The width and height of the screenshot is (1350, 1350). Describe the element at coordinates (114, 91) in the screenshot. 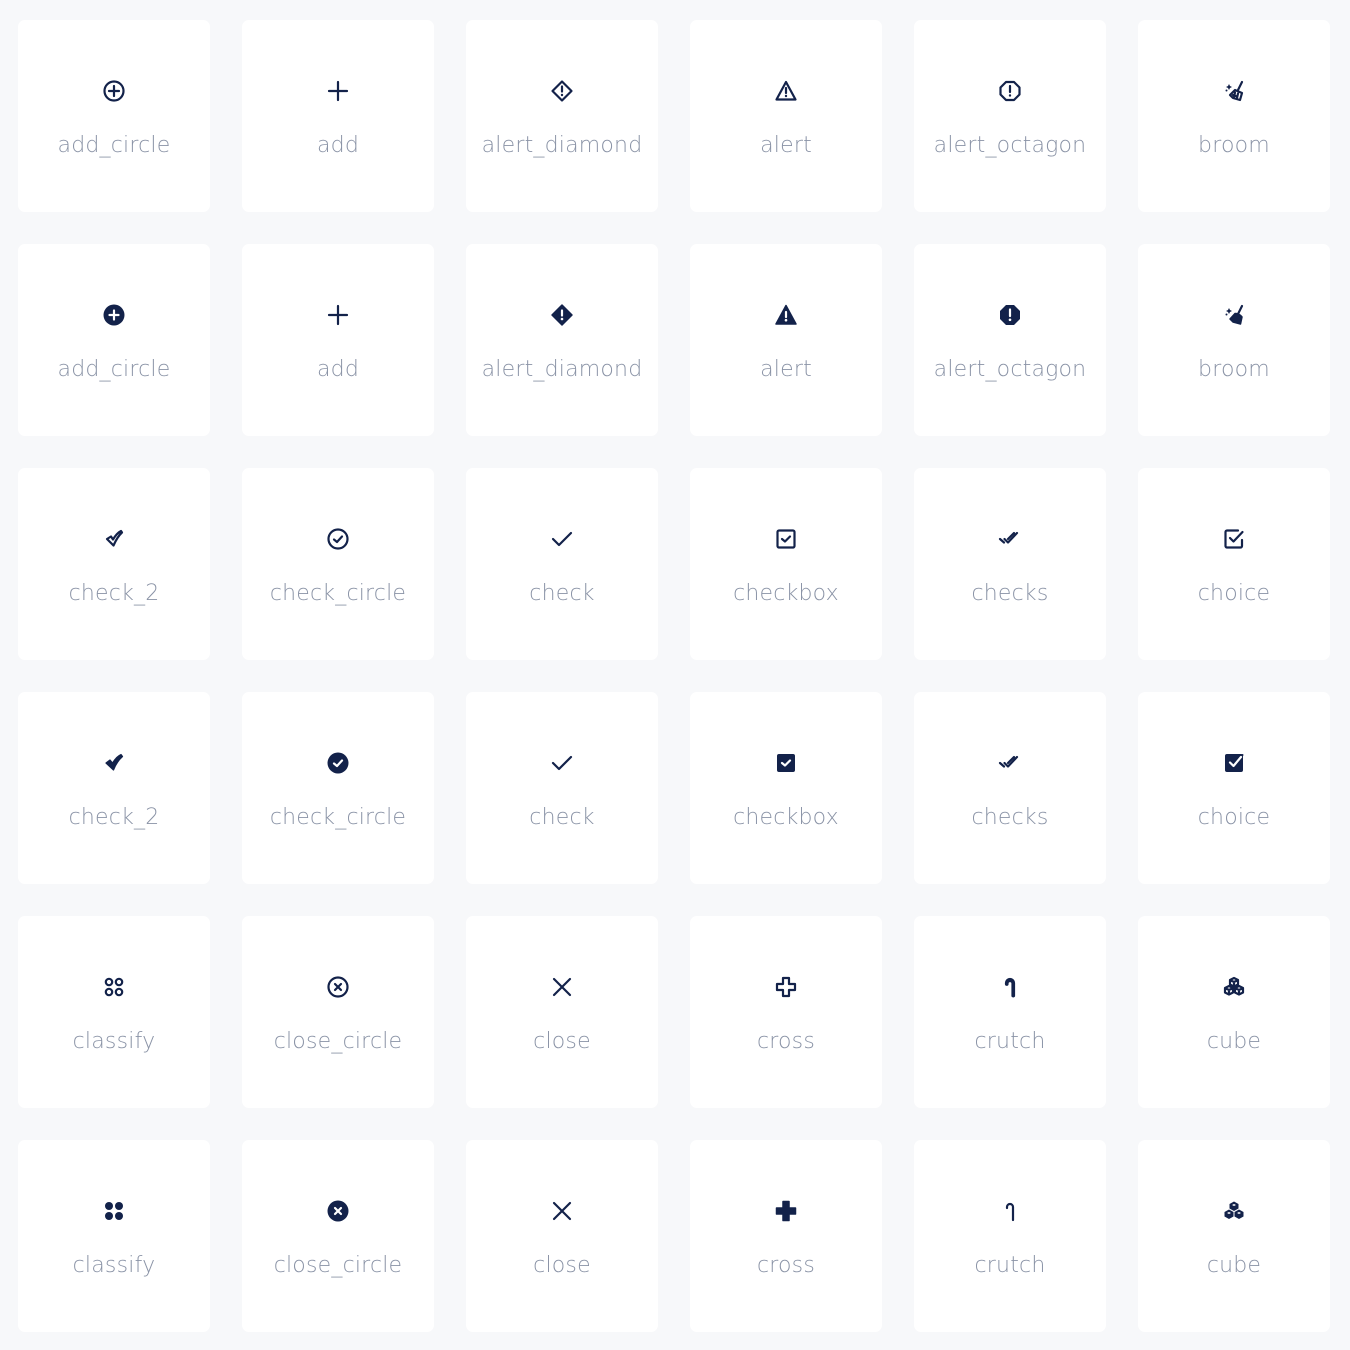

I see `add-circle-outline-icon` at that location.